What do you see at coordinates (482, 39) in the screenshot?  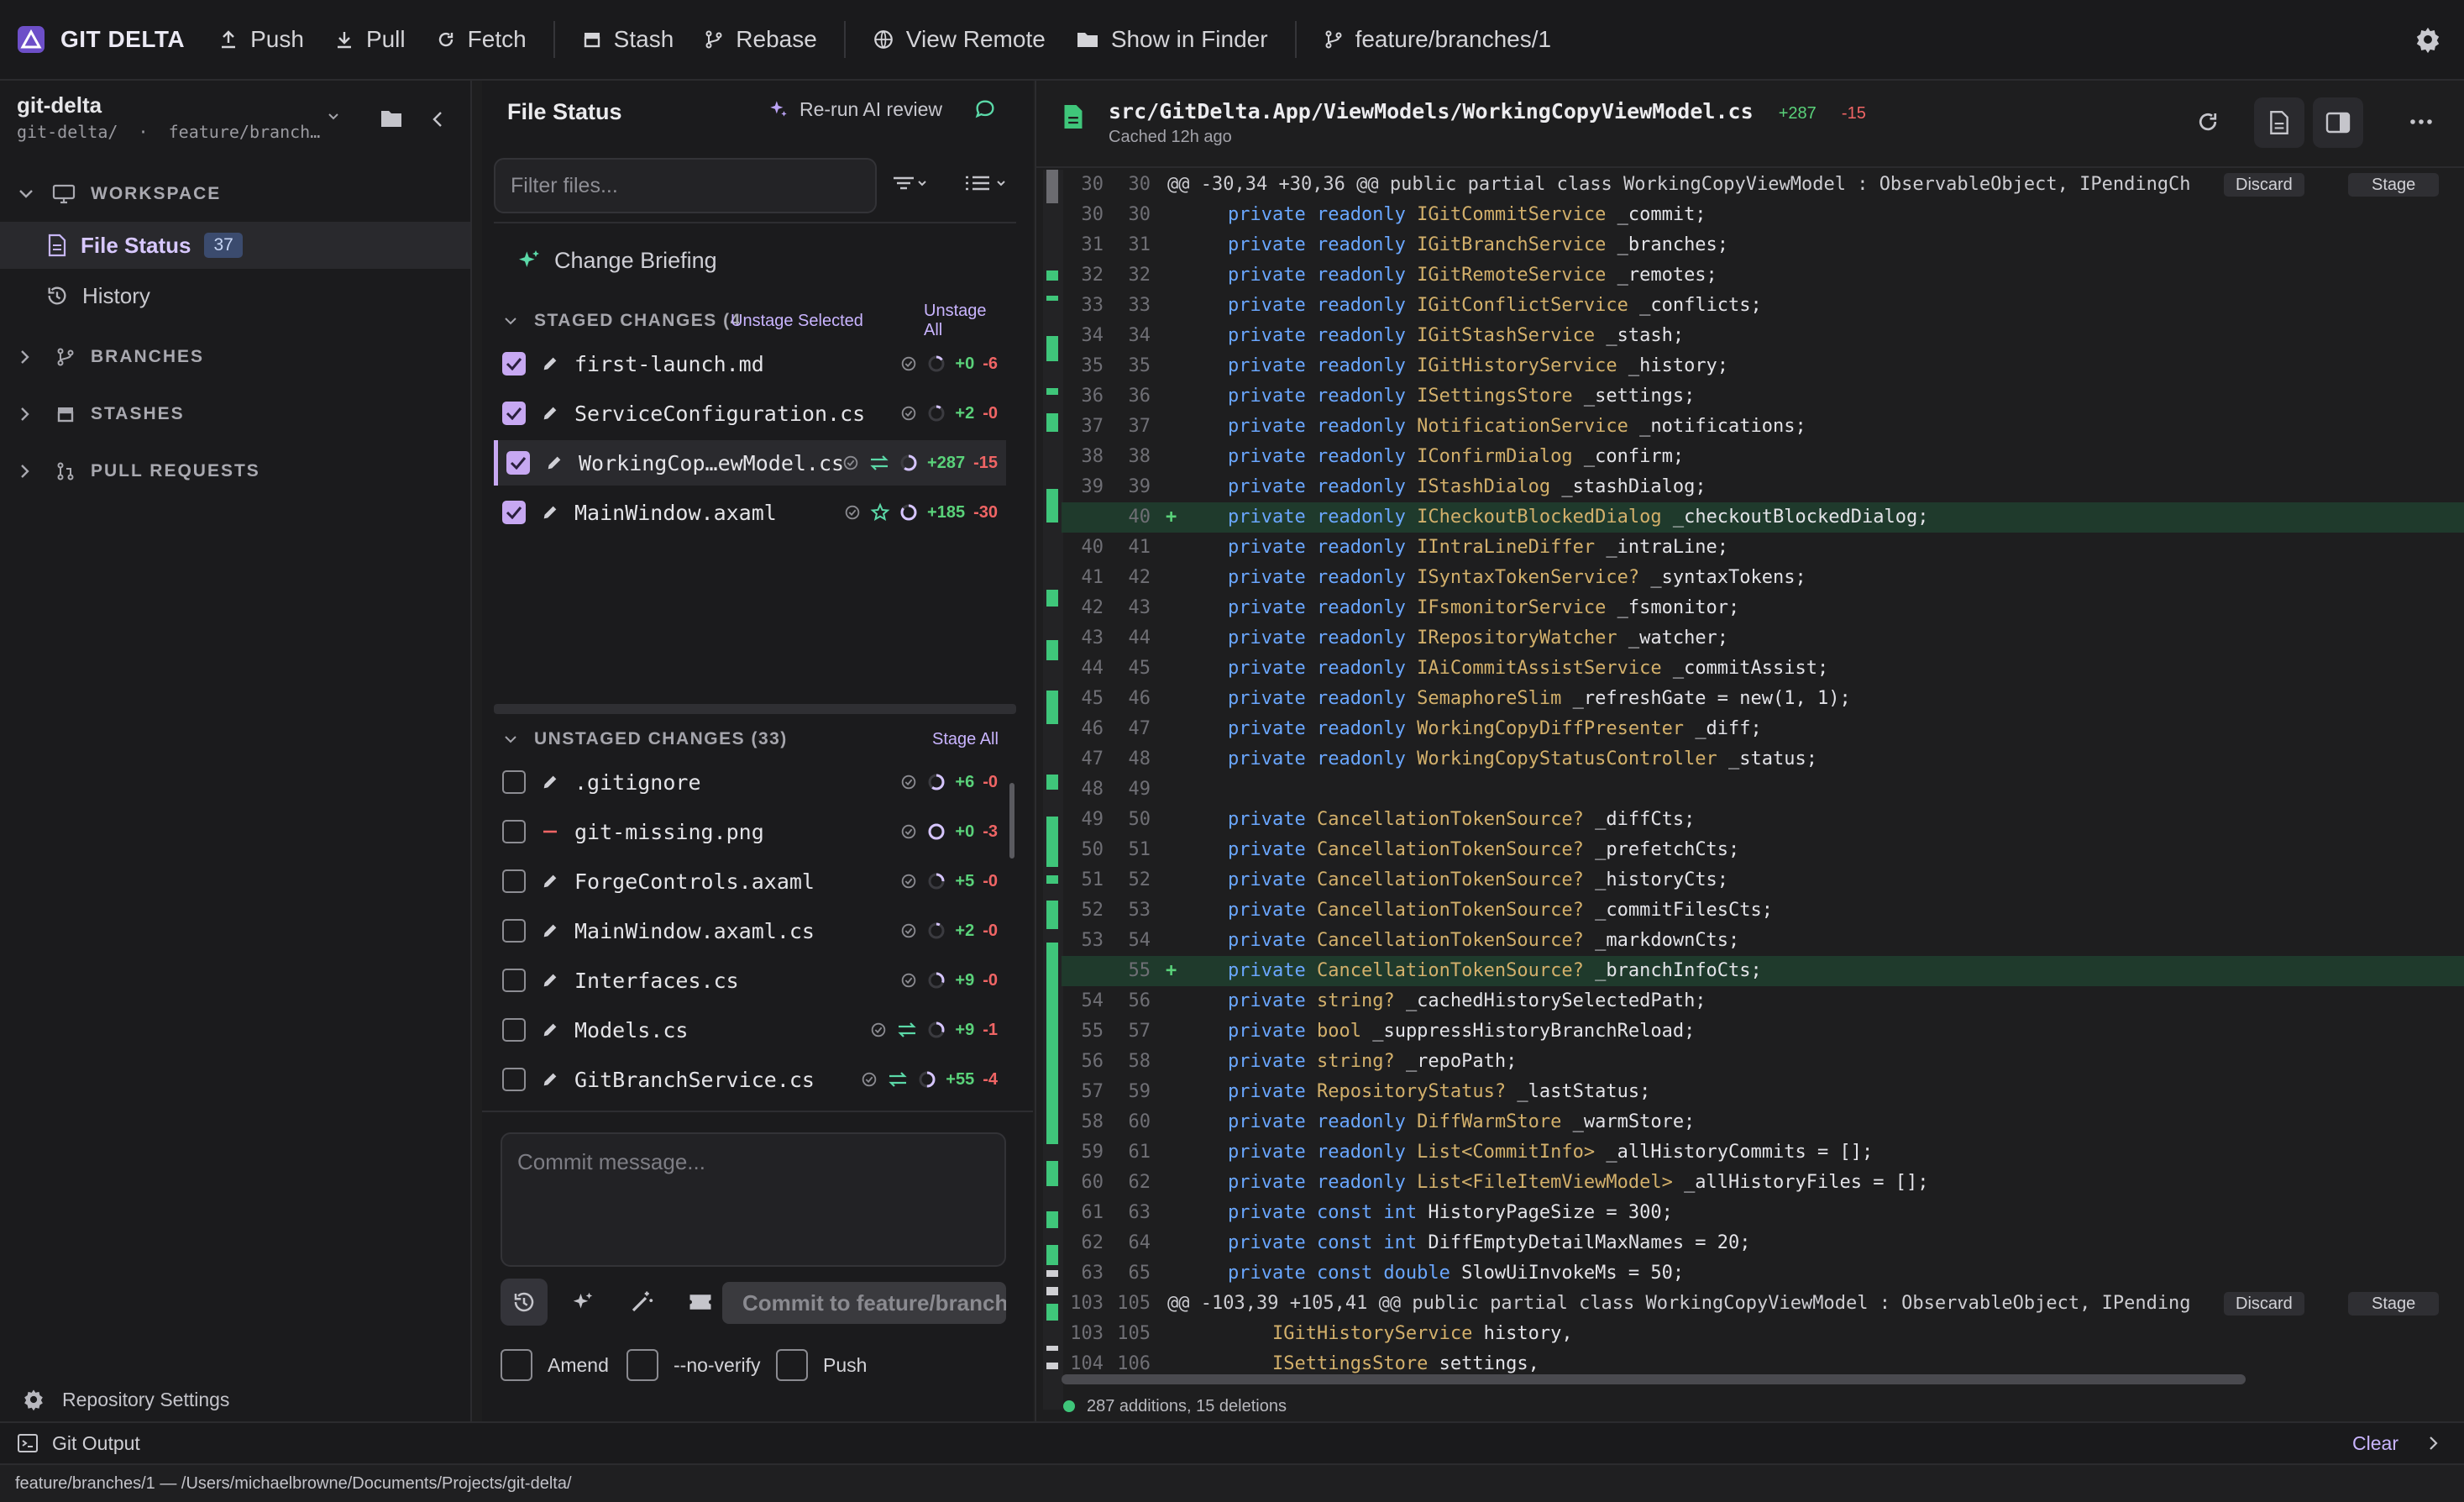 I see `fetch-button: Fetch` at bounding box center [482, 39].